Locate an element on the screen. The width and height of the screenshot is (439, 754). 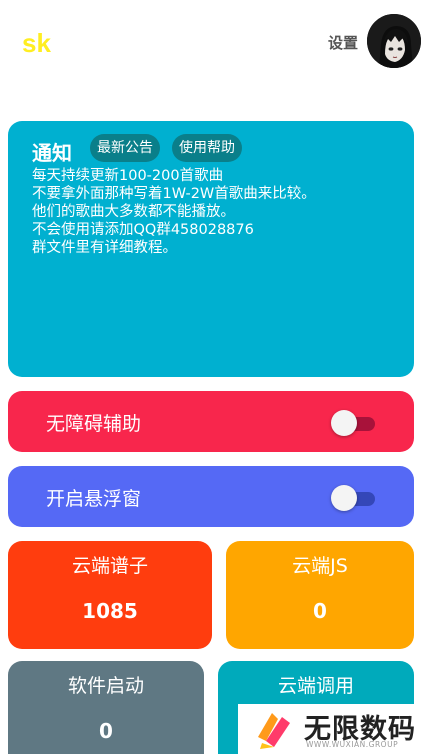
stat-title: 软件启动 is located at coordinates (105, 686).